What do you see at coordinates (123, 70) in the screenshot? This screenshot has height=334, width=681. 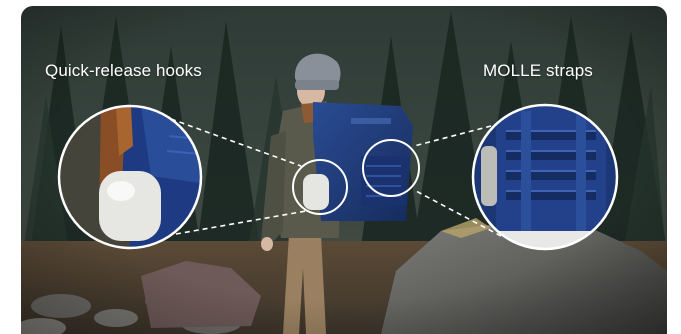 I see `callout-label-quick-release-hooks: Quick-release hooks` at bounding box center [123, 70].